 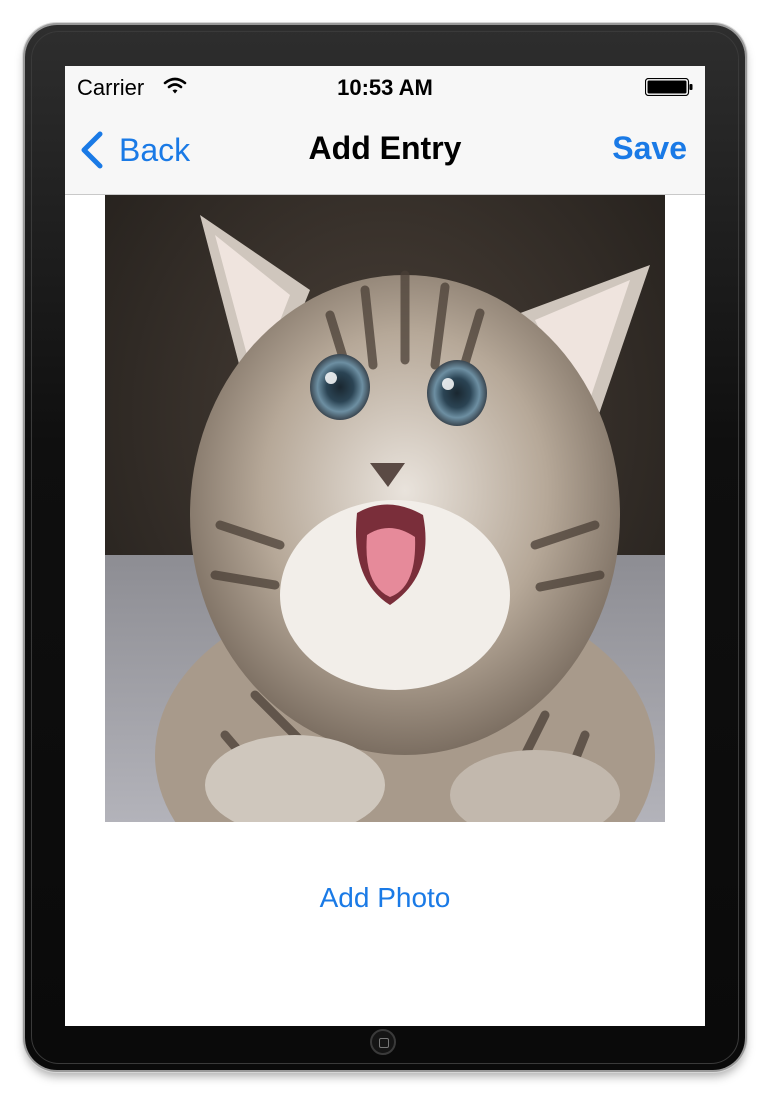 I want to click on page-title: Add Entry, so click(x=385, y=148).